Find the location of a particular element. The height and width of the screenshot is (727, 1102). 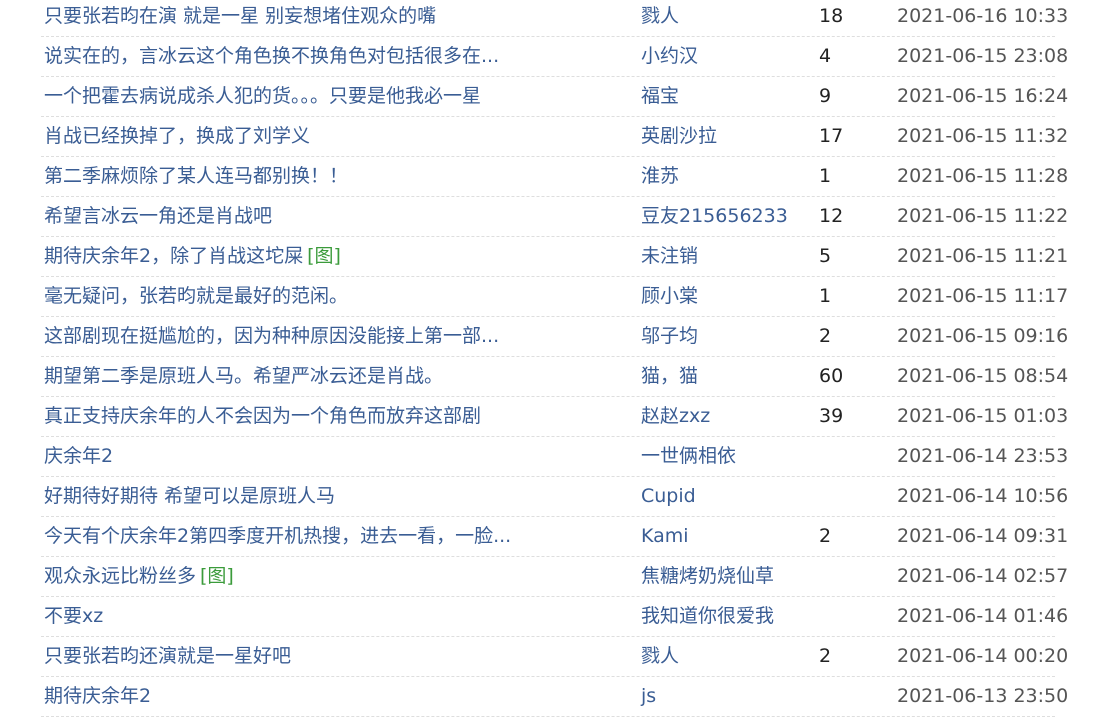

discussion-title-cell: 希望言冰云一角还是肖战吧 is located at coordinates (160, 216).